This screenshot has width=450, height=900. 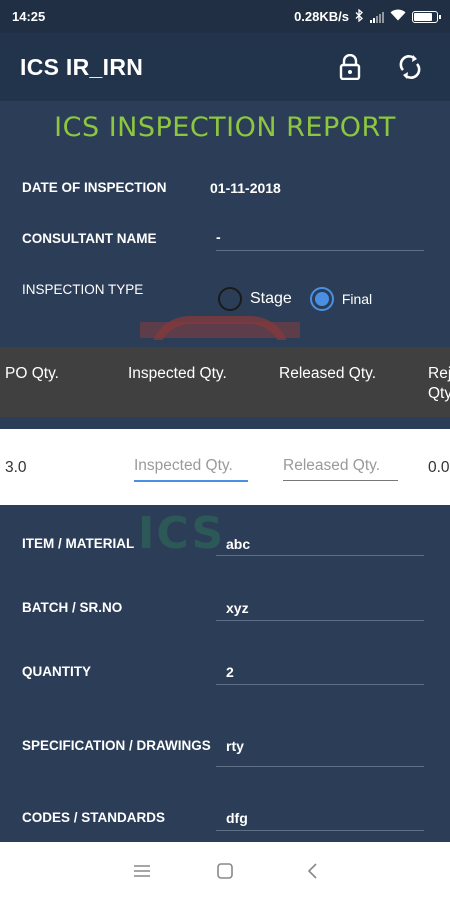 What do you see at coordinates (237, 608) in the screenshot?
I see `batch-sr-no-field: xyz` at bounding box center [237, 608].